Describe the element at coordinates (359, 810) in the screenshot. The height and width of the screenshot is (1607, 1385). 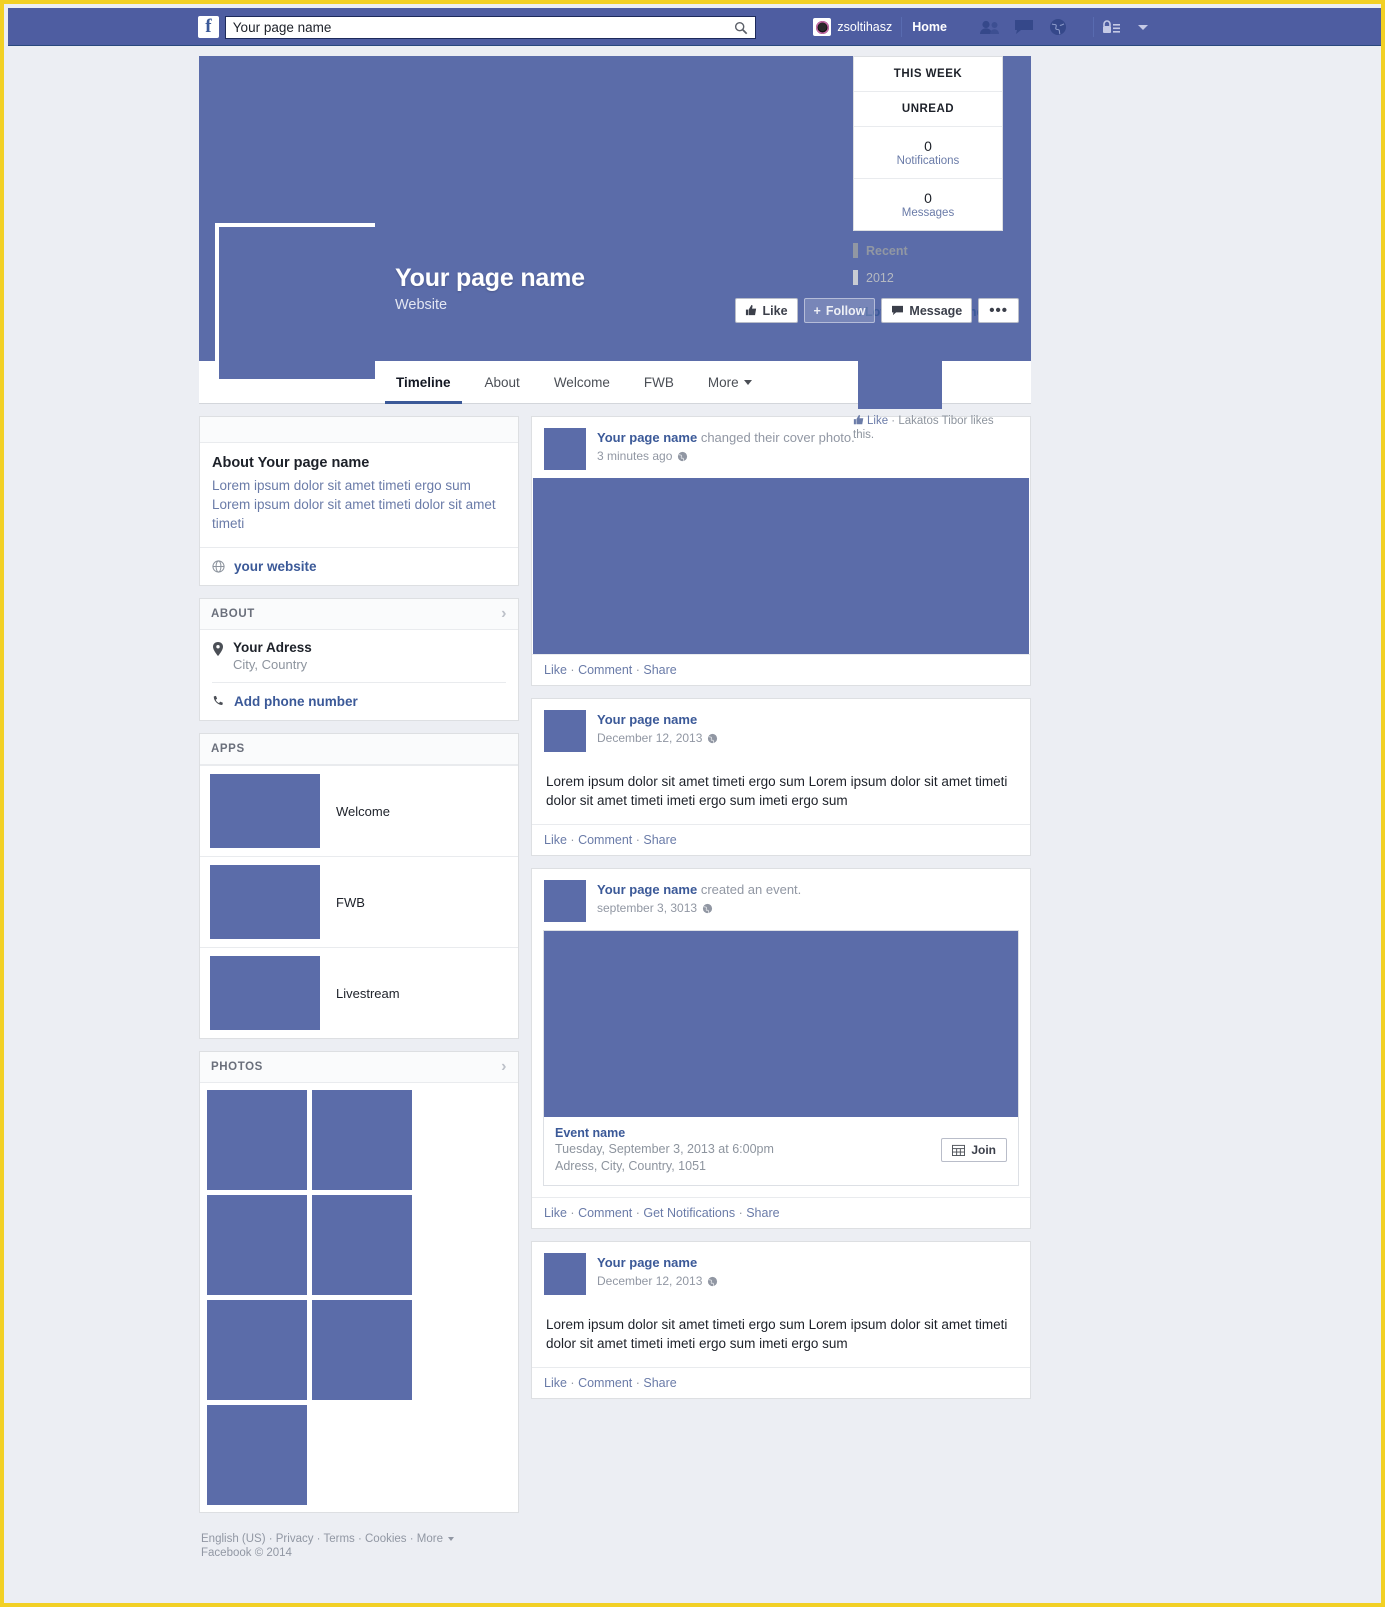
I see `app-item-welcome: Welcome` at that location.